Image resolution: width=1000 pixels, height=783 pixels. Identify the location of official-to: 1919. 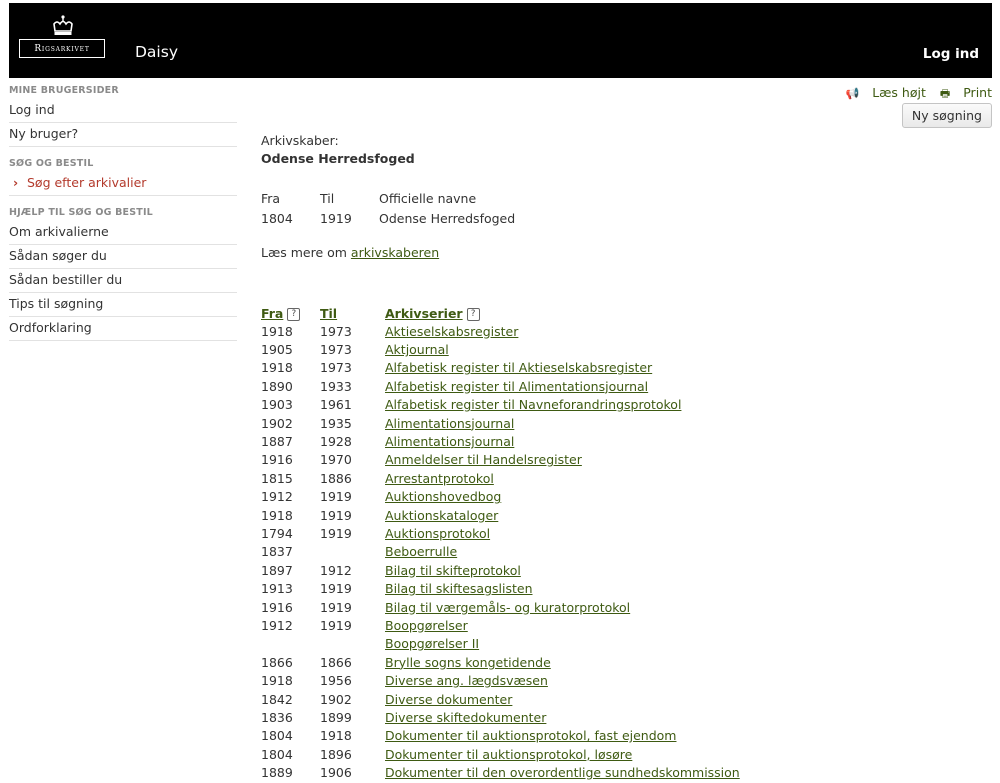
(336, 218).